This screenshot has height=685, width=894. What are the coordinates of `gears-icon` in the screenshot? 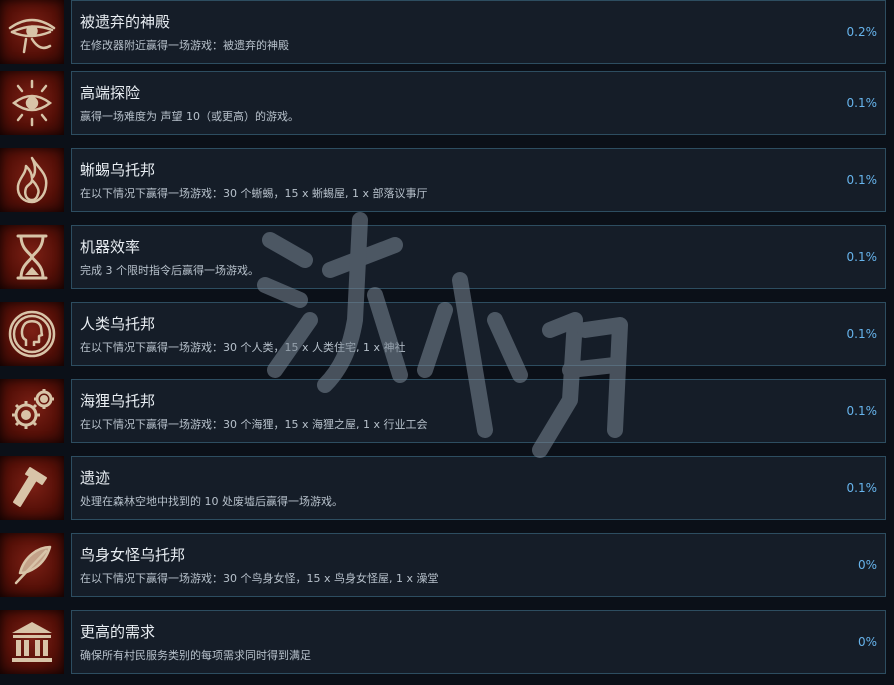 It's located at (32, 411).